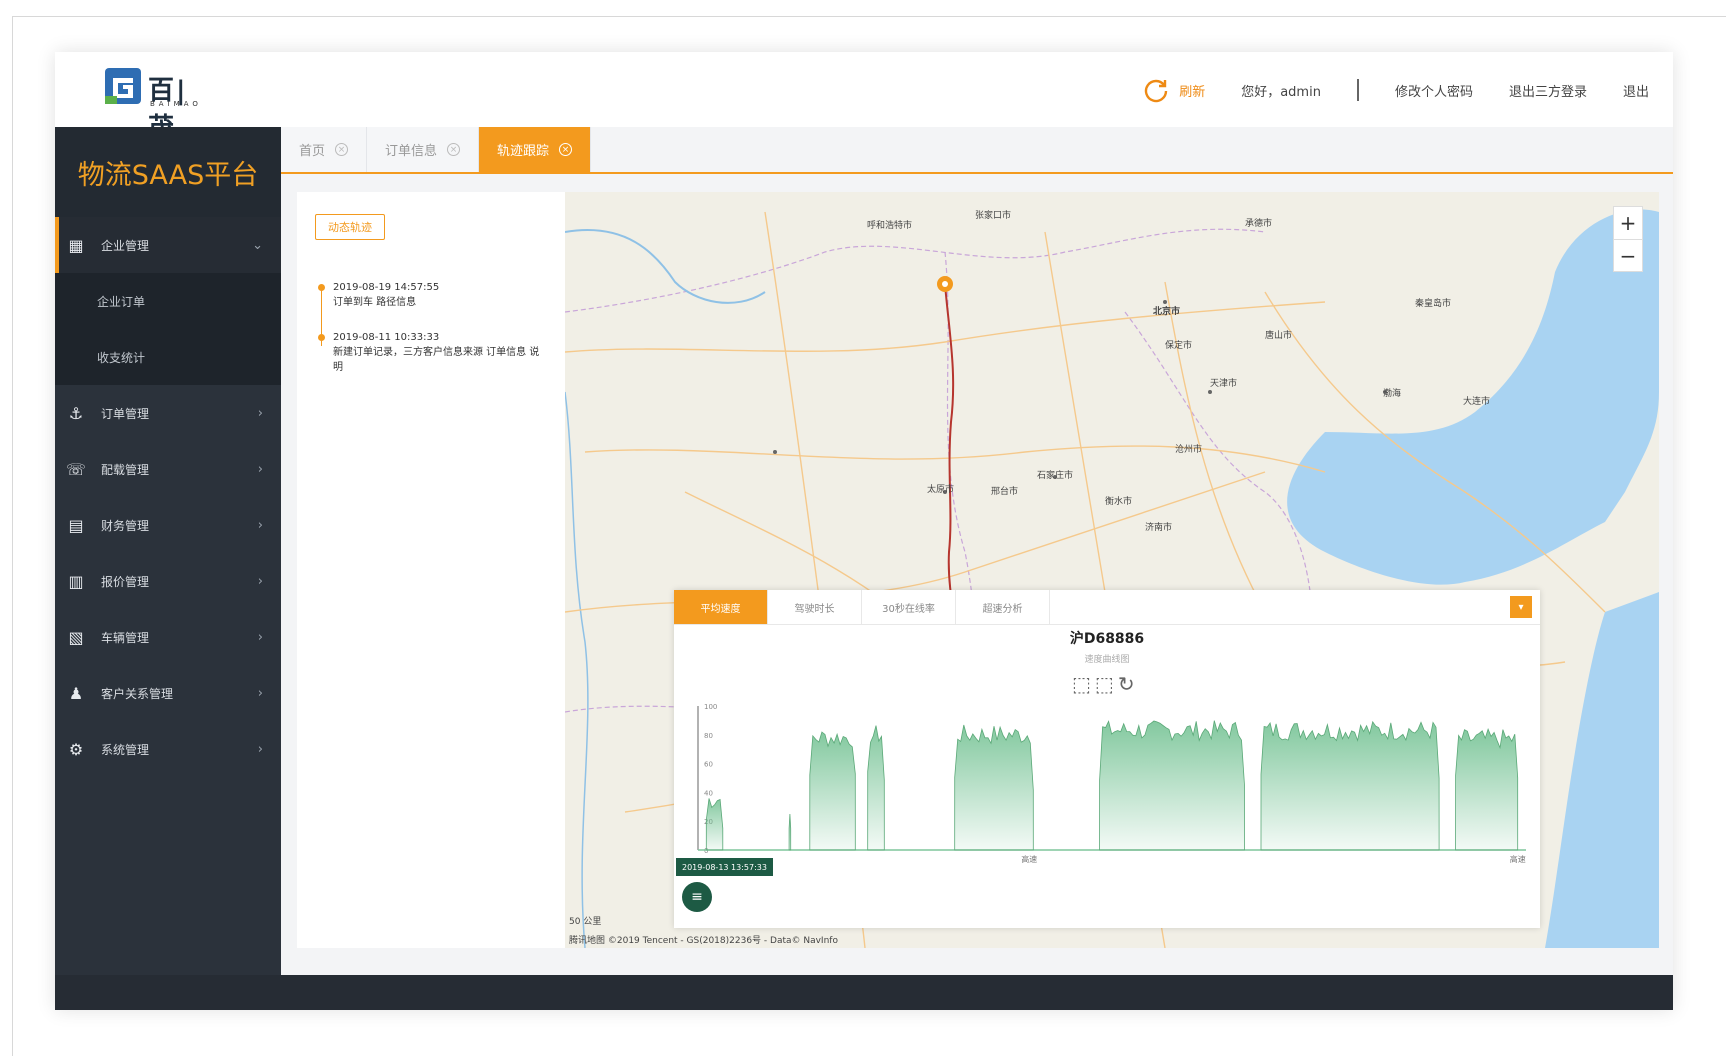 The height and width of the screenshot is (1056, 1726). I want to click on vehicle-plate: 沪D68886, so click(1107, 639).